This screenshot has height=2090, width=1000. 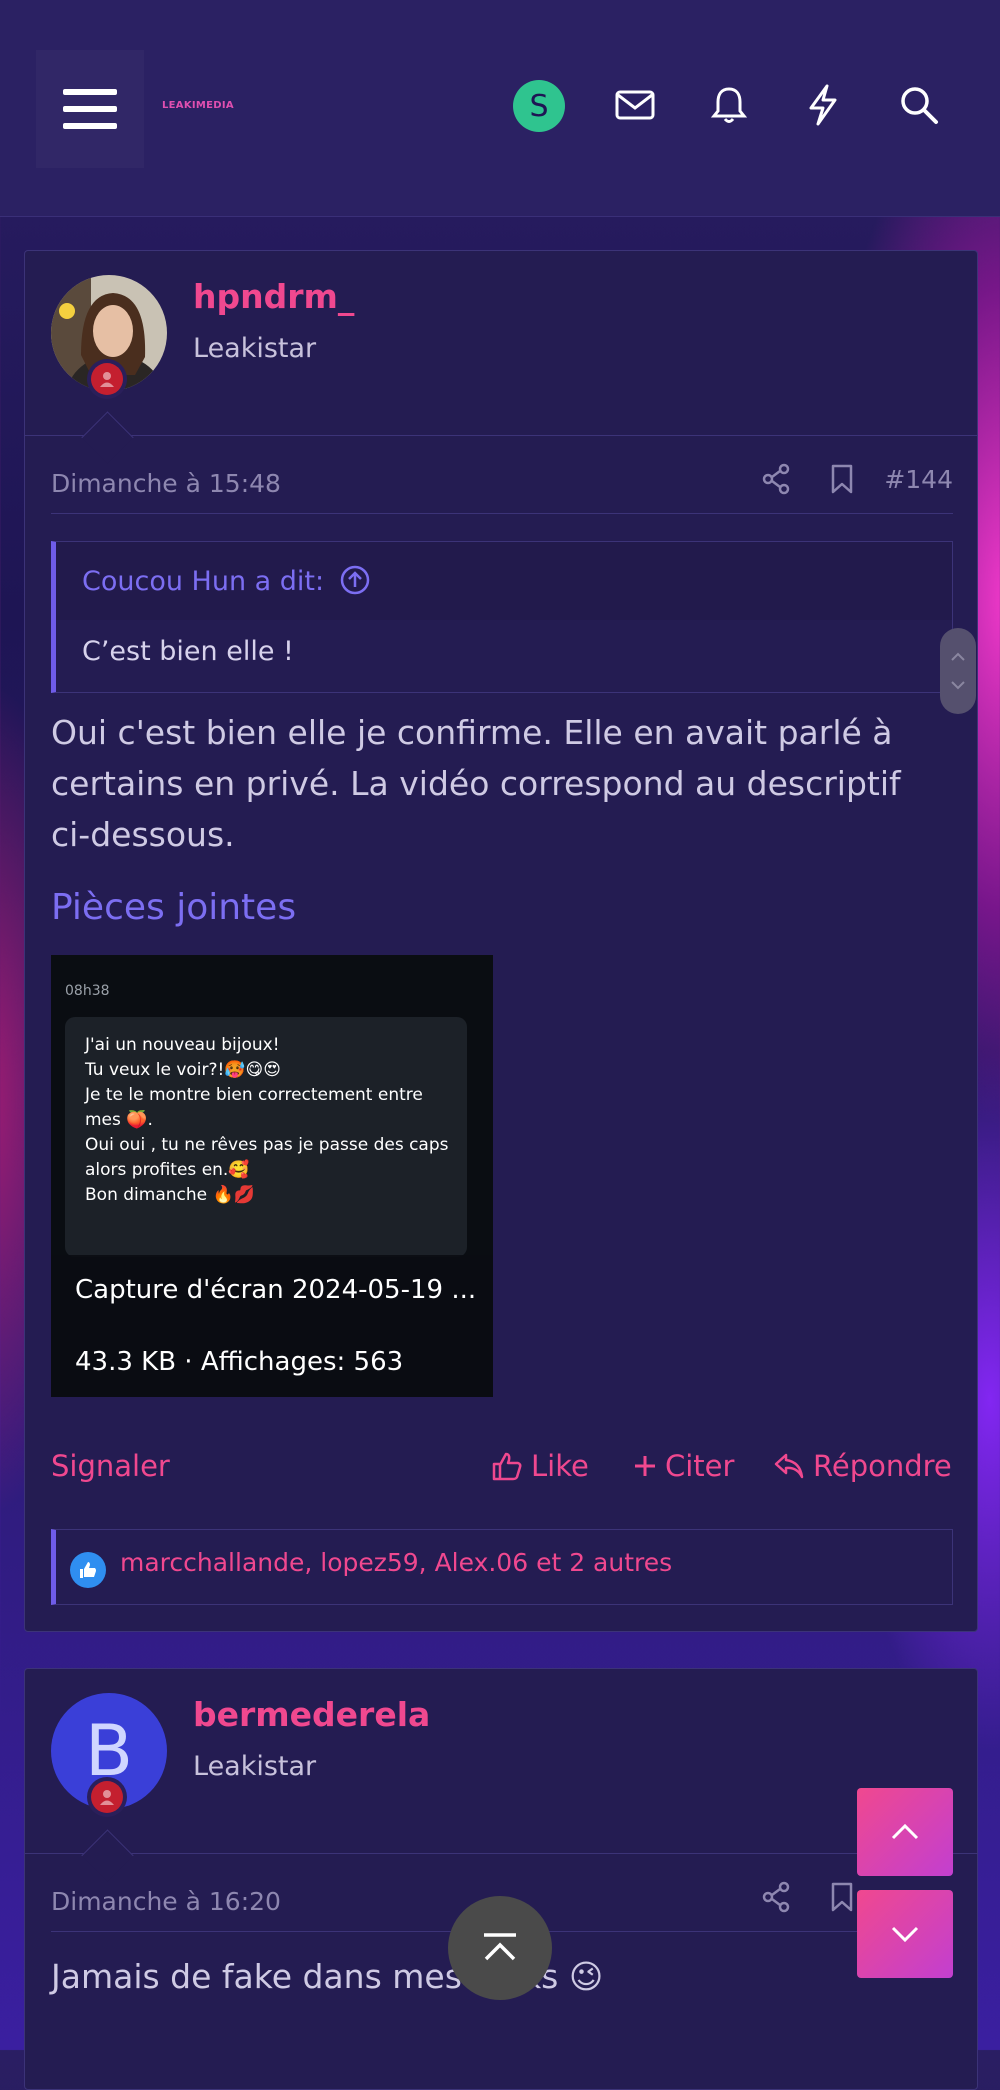 I want to click on report-button: Signaler, so click(x=110, y=1466).